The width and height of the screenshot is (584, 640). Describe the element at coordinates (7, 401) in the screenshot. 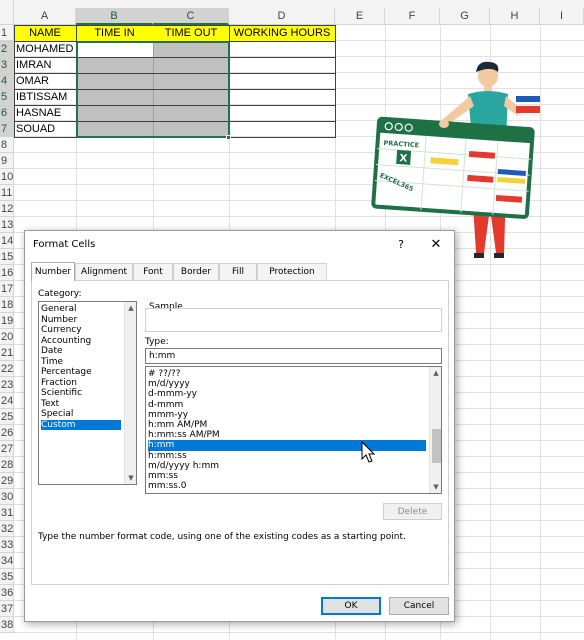

I see `row-header-24: 24` at that location.